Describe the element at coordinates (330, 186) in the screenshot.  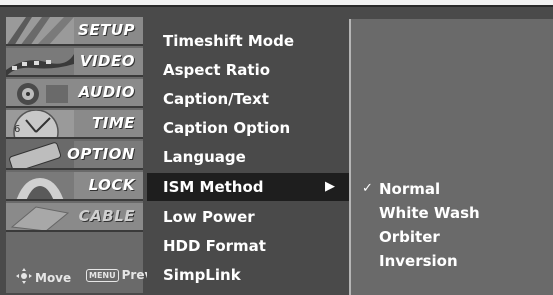
I see `submenu-arrow-icon: ▶` at that location.